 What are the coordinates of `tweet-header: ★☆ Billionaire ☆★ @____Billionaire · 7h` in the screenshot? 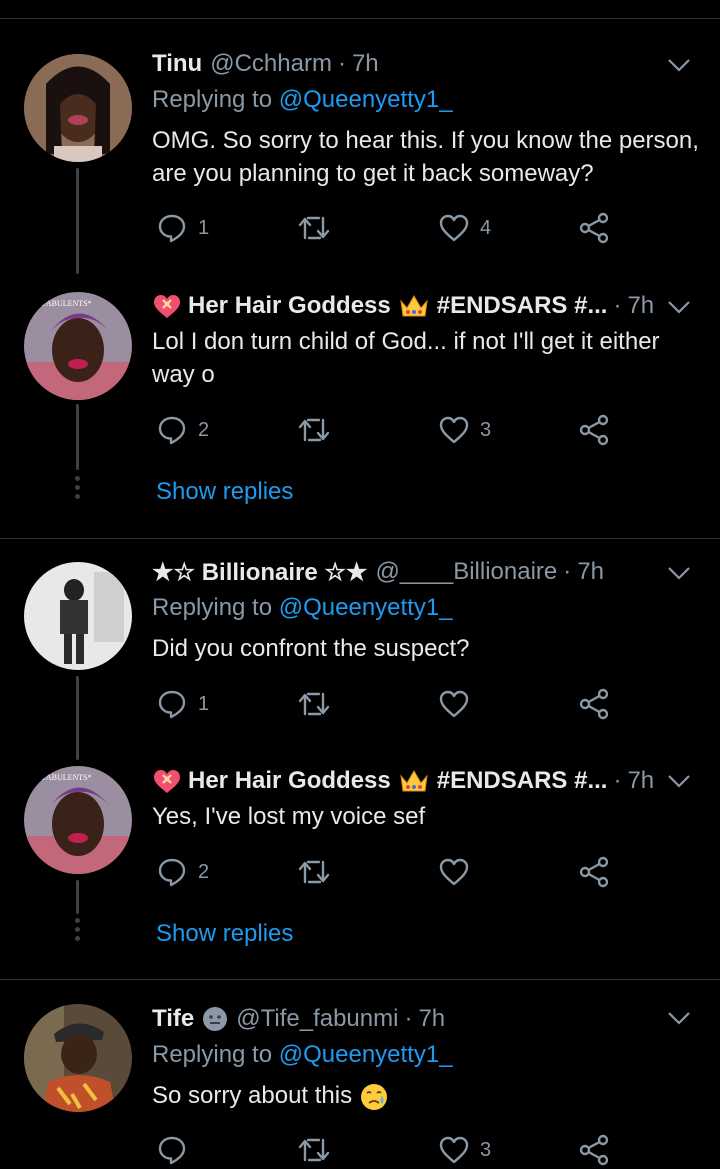 It's located at (378, 572).